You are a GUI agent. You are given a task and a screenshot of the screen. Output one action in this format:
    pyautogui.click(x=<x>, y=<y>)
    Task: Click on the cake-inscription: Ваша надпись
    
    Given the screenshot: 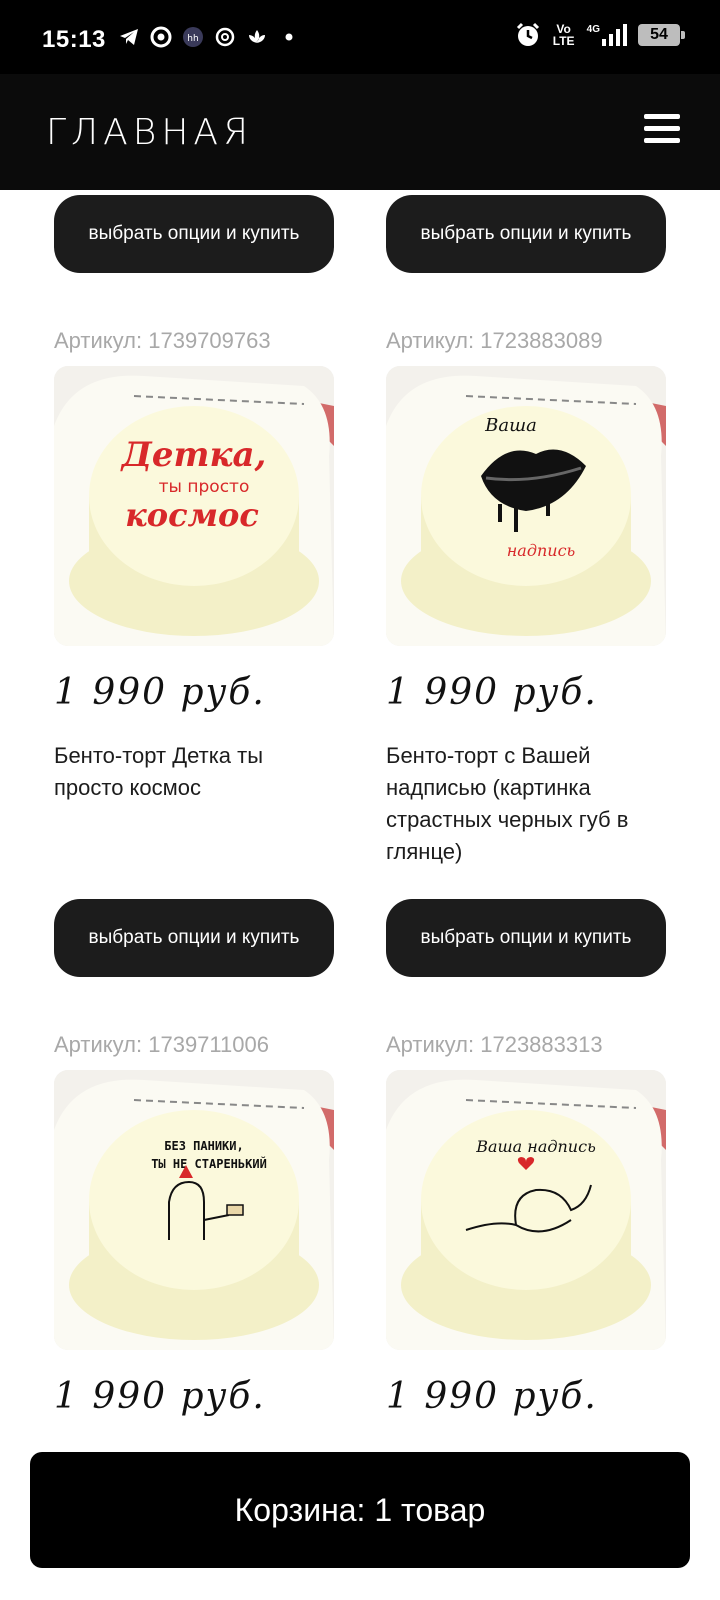 What is the action you would take?
    pyautogui.click(x=535, y=1146)
    